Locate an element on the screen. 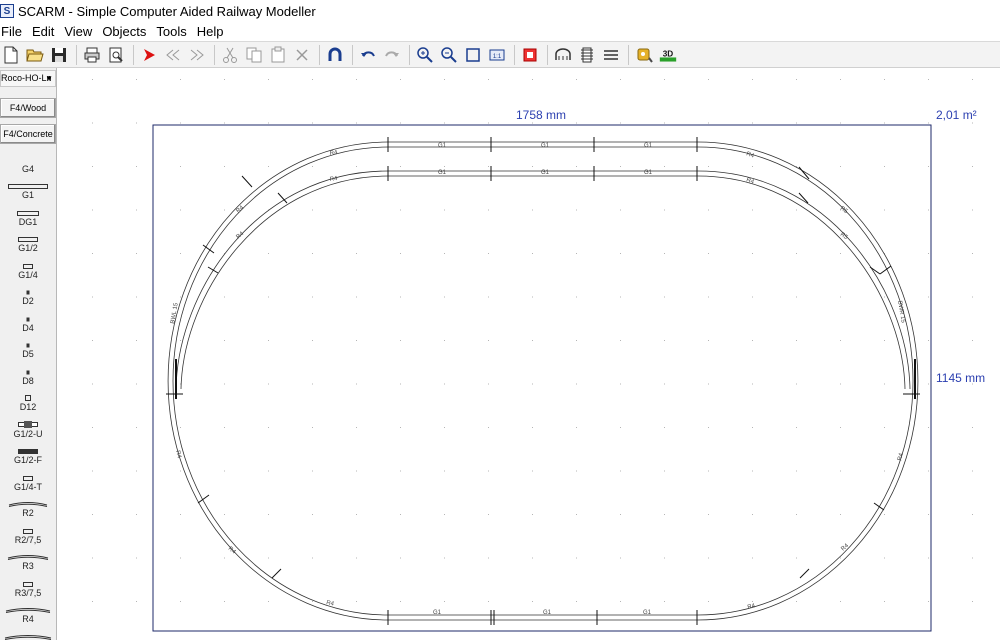 The image size is (1000, 640). piece-item: R2 is located at coordinates (28, 506).